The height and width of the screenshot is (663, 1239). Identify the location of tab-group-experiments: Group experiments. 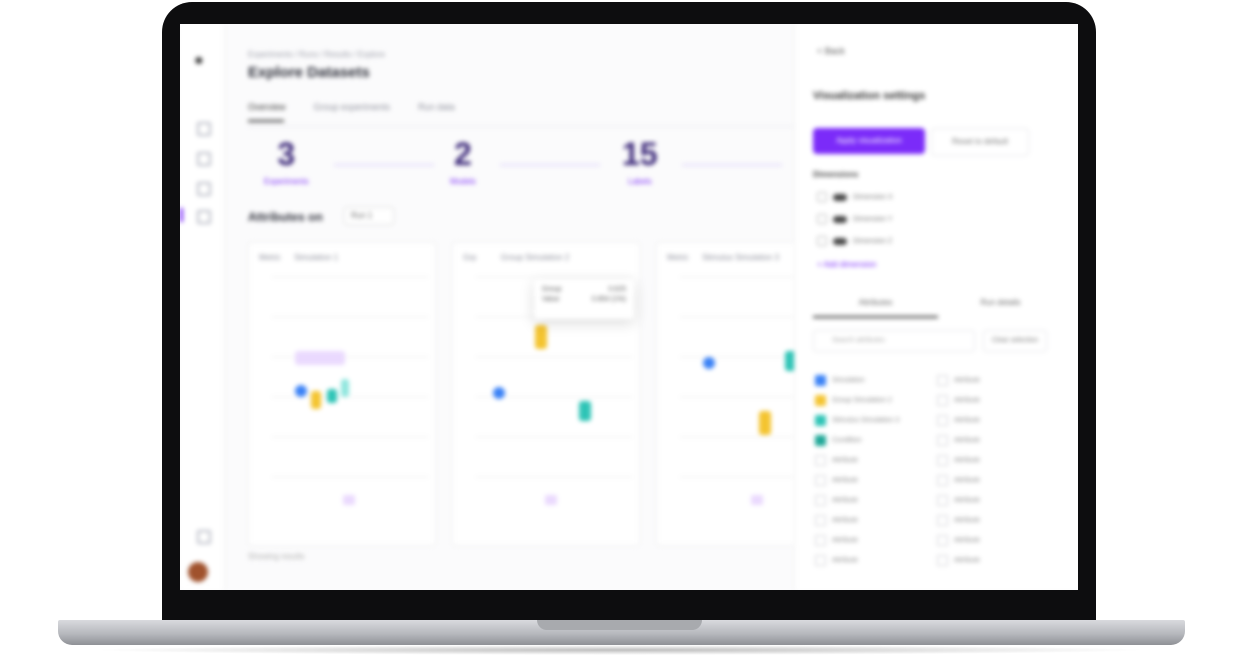
(352, 107).